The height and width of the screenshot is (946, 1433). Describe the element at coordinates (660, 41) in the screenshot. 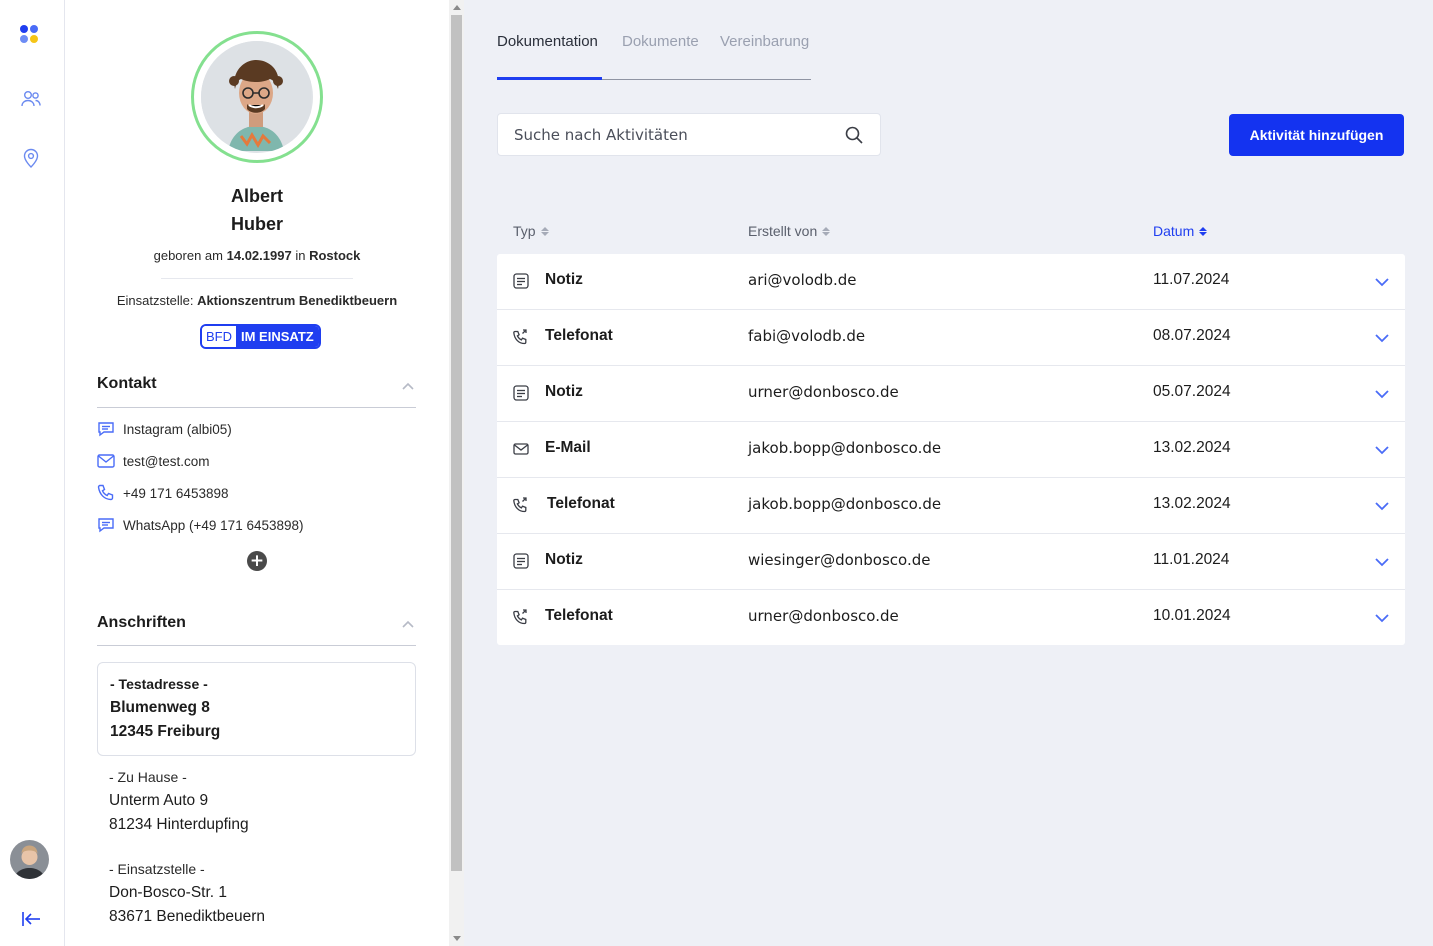

I see `tab-dokumente: Dokumente` at that location.